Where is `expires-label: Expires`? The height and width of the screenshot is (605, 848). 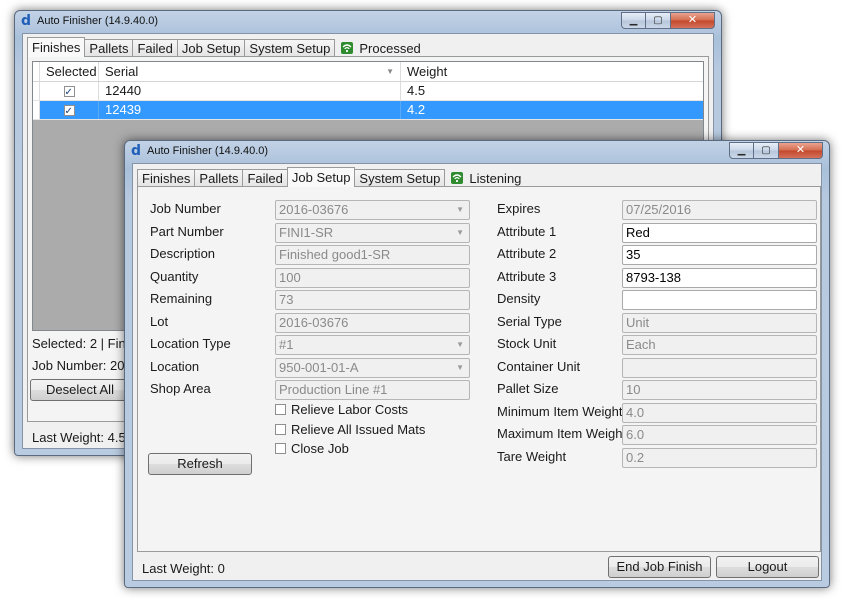 expires-label: Expires is located at coordinates (519, 208).